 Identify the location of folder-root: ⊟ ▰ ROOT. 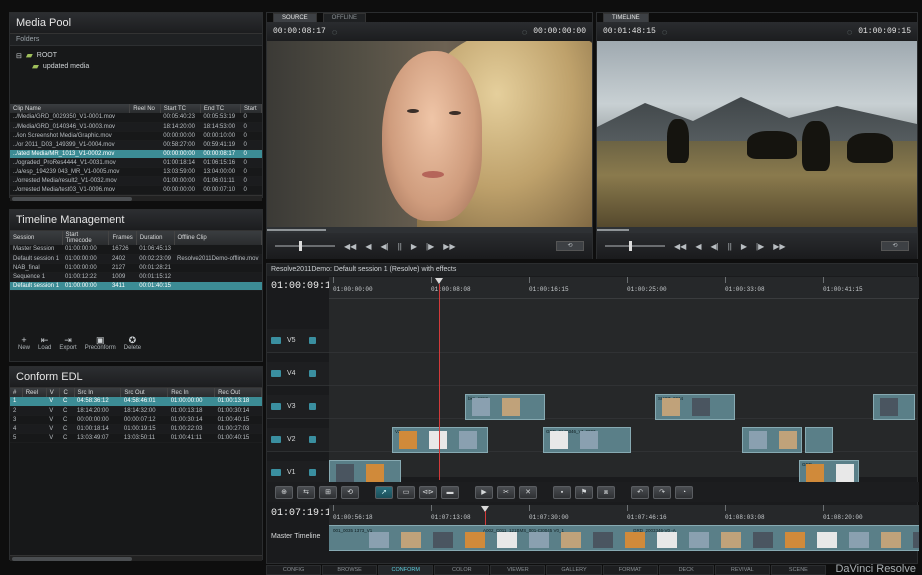
(136, 55).